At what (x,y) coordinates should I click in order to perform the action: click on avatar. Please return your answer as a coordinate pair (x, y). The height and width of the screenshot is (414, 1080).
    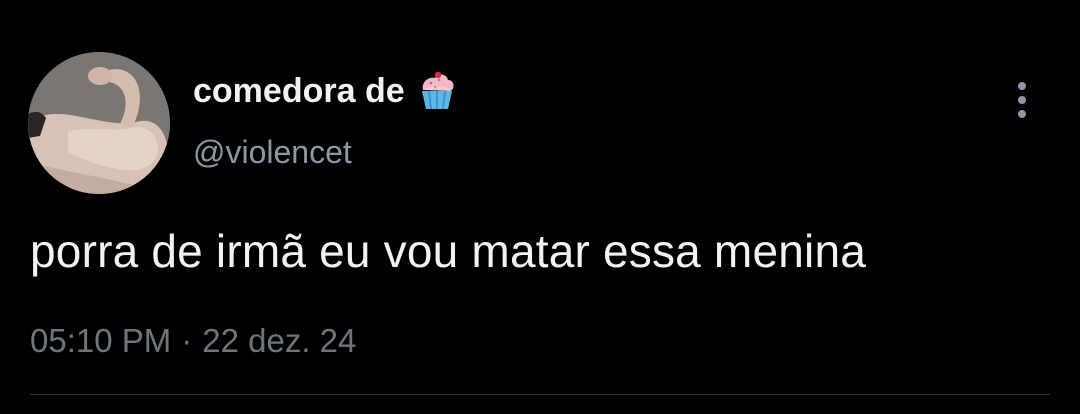
    Looking at the image, I should click on (99, 123).